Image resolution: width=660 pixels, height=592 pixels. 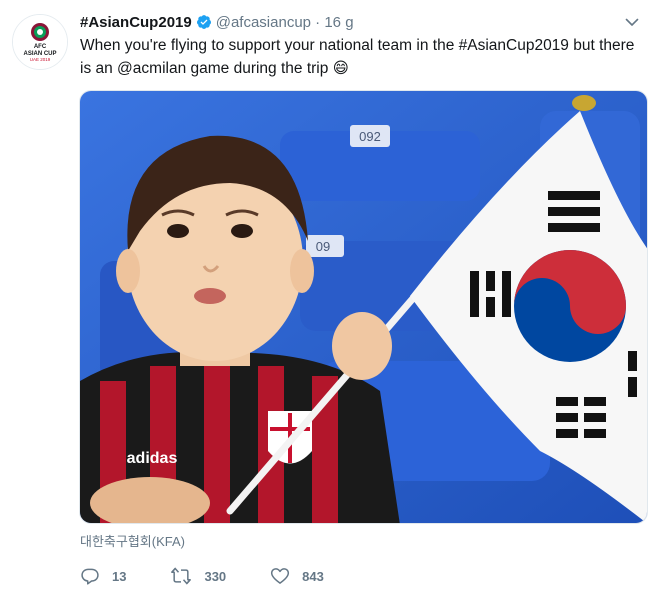 I want to click on like-button: 843, so click(x=297, y=576).